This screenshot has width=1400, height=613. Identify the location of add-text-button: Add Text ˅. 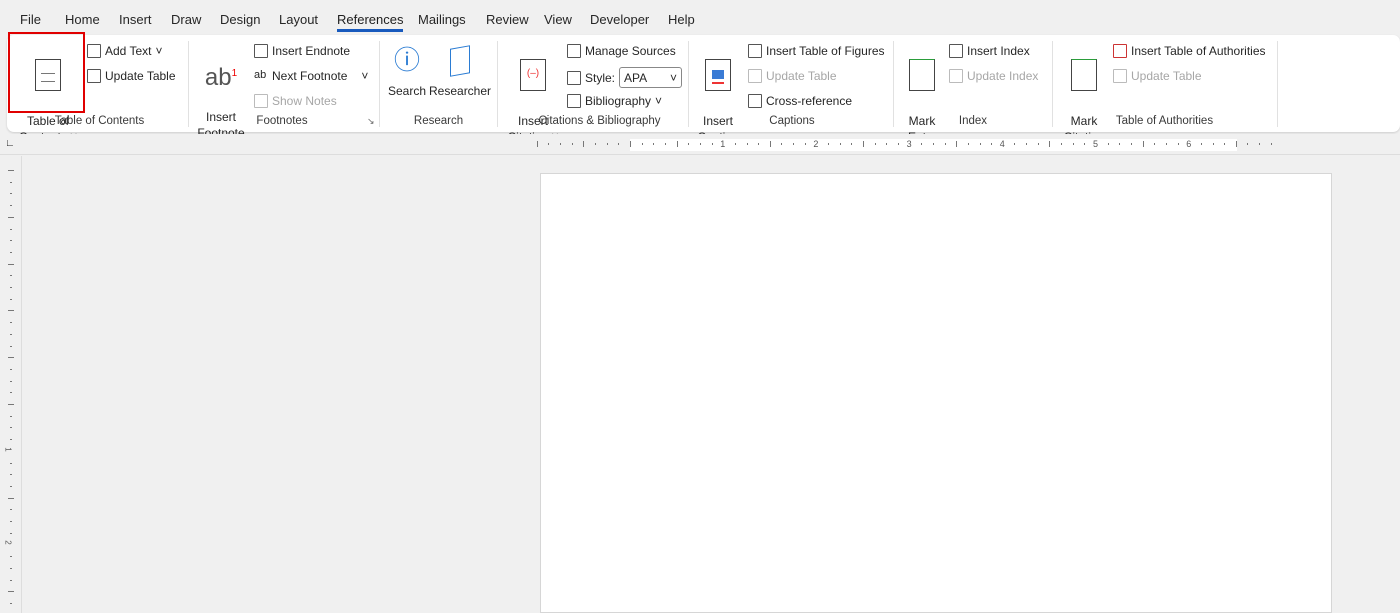
(125, 51).